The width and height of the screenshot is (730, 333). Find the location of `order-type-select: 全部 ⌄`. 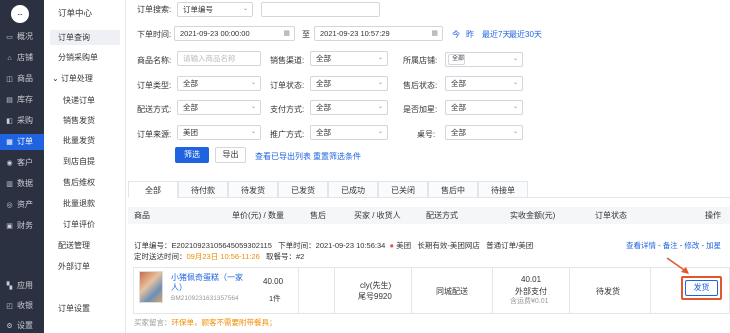

order-type-select: 全部 ⌄ is located at coordinates (219, 83).